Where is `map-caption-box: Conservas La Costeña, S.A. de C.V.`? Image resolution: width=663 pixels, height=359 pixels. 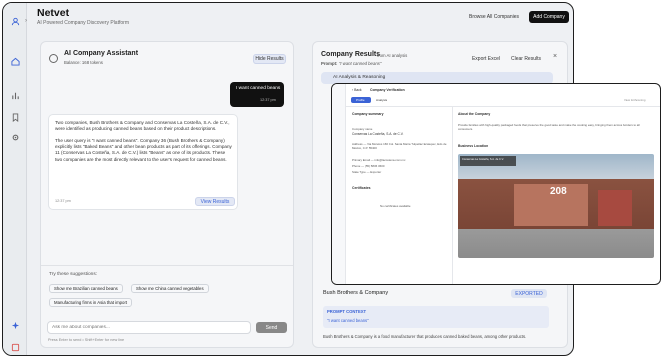 map-caption-box: Conservas La Costeña, S.A. de C.V. is located at coordinates (488, 161).